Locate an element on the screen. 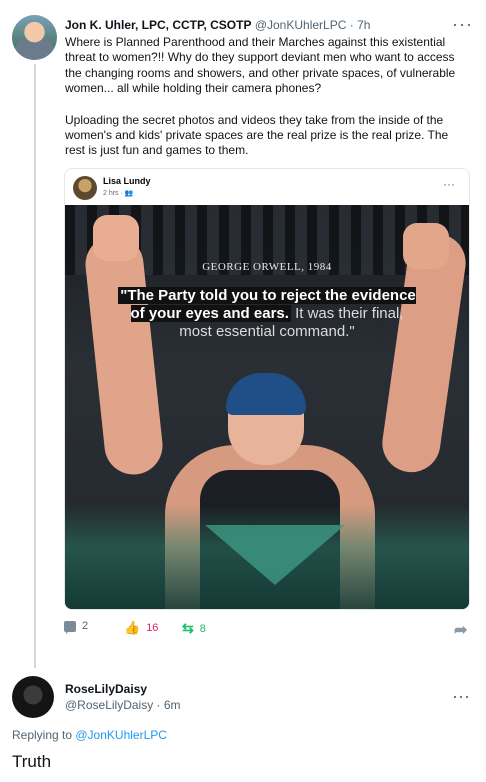  embedded-author-avatar is located at coordinates (85, 188).